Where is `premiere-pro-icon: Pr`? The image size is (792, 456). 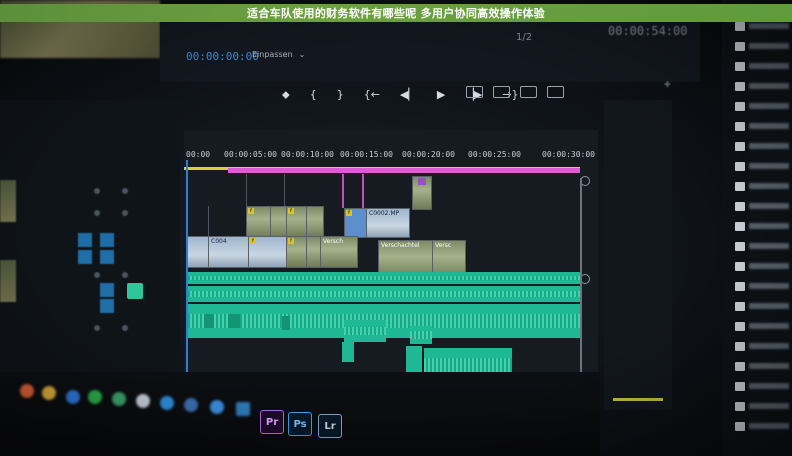 premiere-pro-icon: Pr is located at coordinates (272, 422).